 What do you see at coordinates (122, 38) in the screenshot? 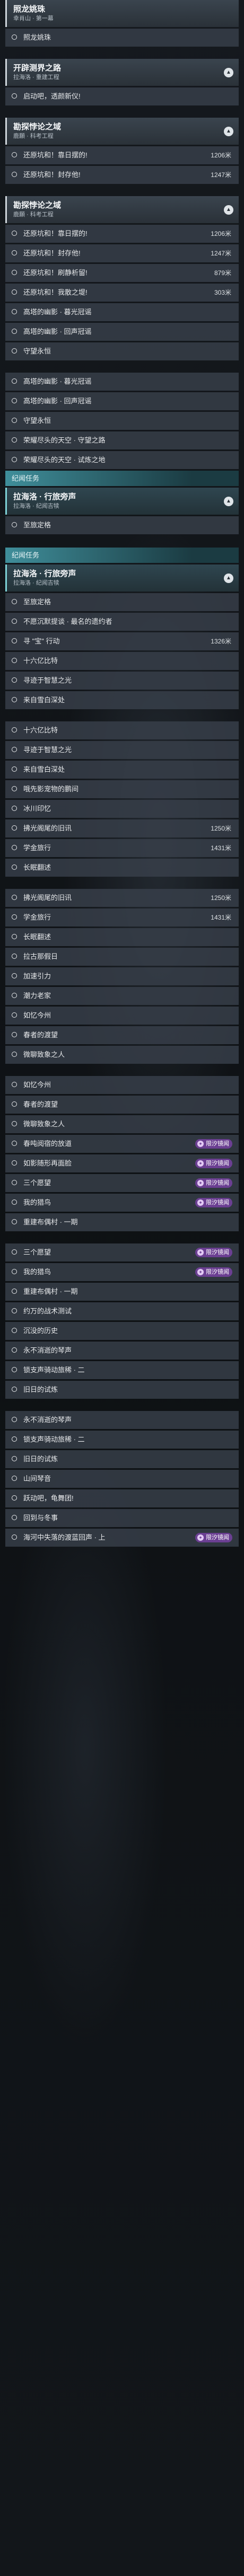
I see `quest-item: 照龙姚珠` at bounding box center [122, 38].